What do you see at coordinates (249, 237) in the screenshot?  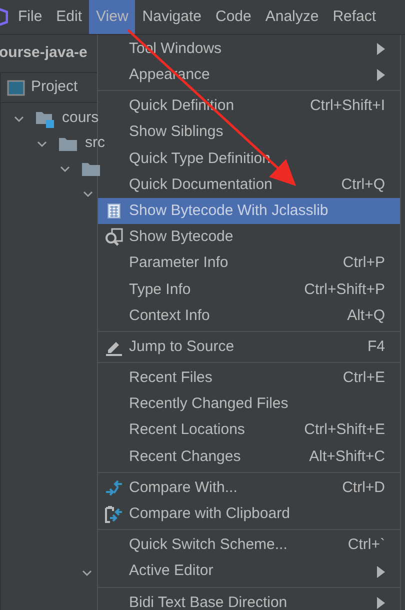 I see `menu-item: Show Bytecode` at bounding box center [249, 237].